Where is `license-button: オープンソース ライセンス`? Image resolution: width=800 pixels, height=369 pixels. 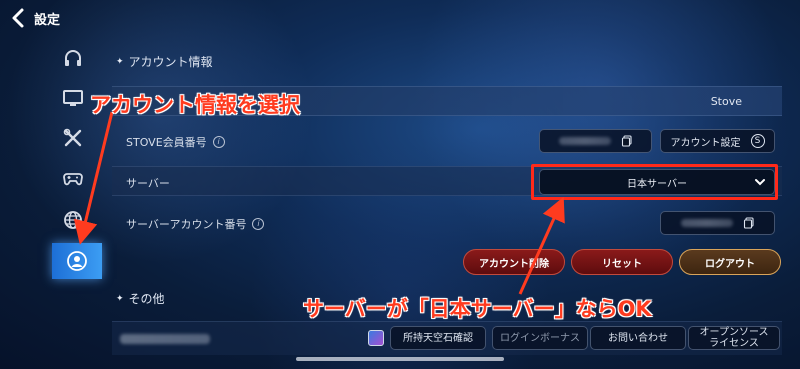 license-button: オープンソース ライセンス is located at coordinates (734, 338).